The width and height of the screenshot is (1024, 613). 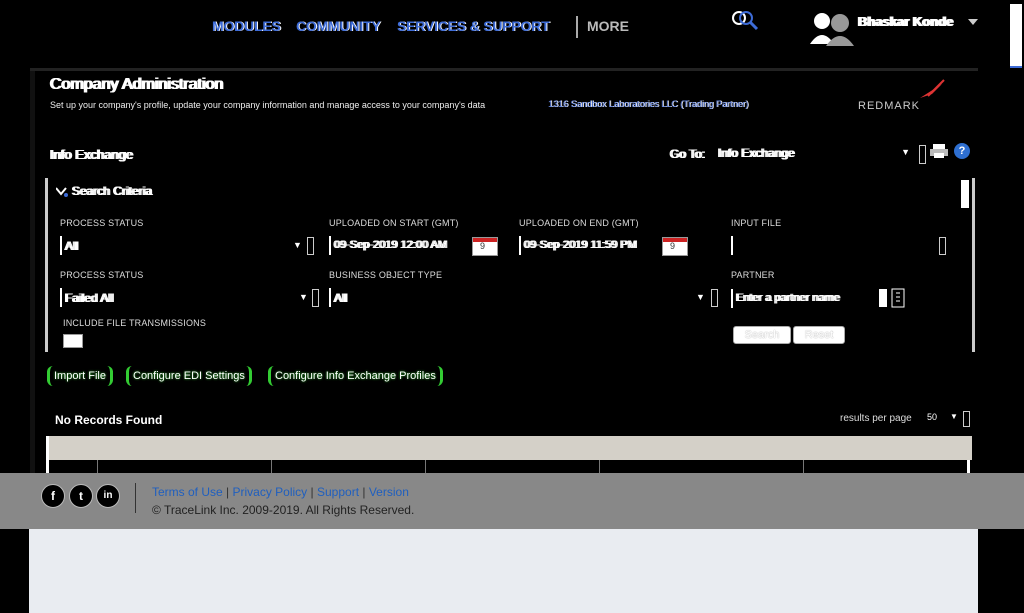 What do you see at coordinates (745, 20) in the screenshot?
I see `search-icon` at bounding box center [745, 20].